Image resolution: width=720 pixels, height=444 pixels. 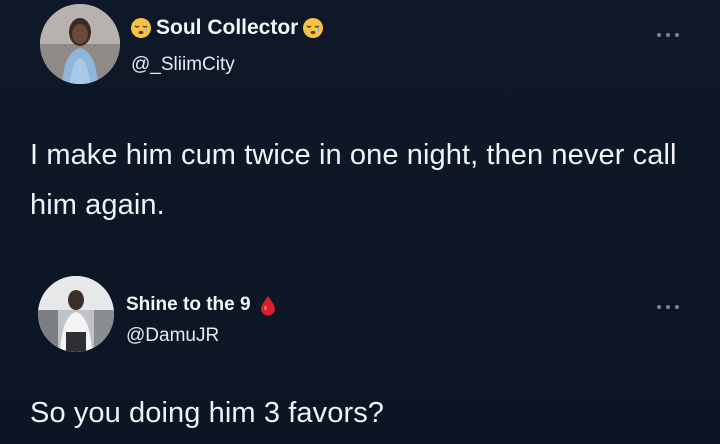 What do you see at coordinates (188, 305) in the screenshot?
I see `display-name: Shine to the 9` at bounding box center [188, 305].